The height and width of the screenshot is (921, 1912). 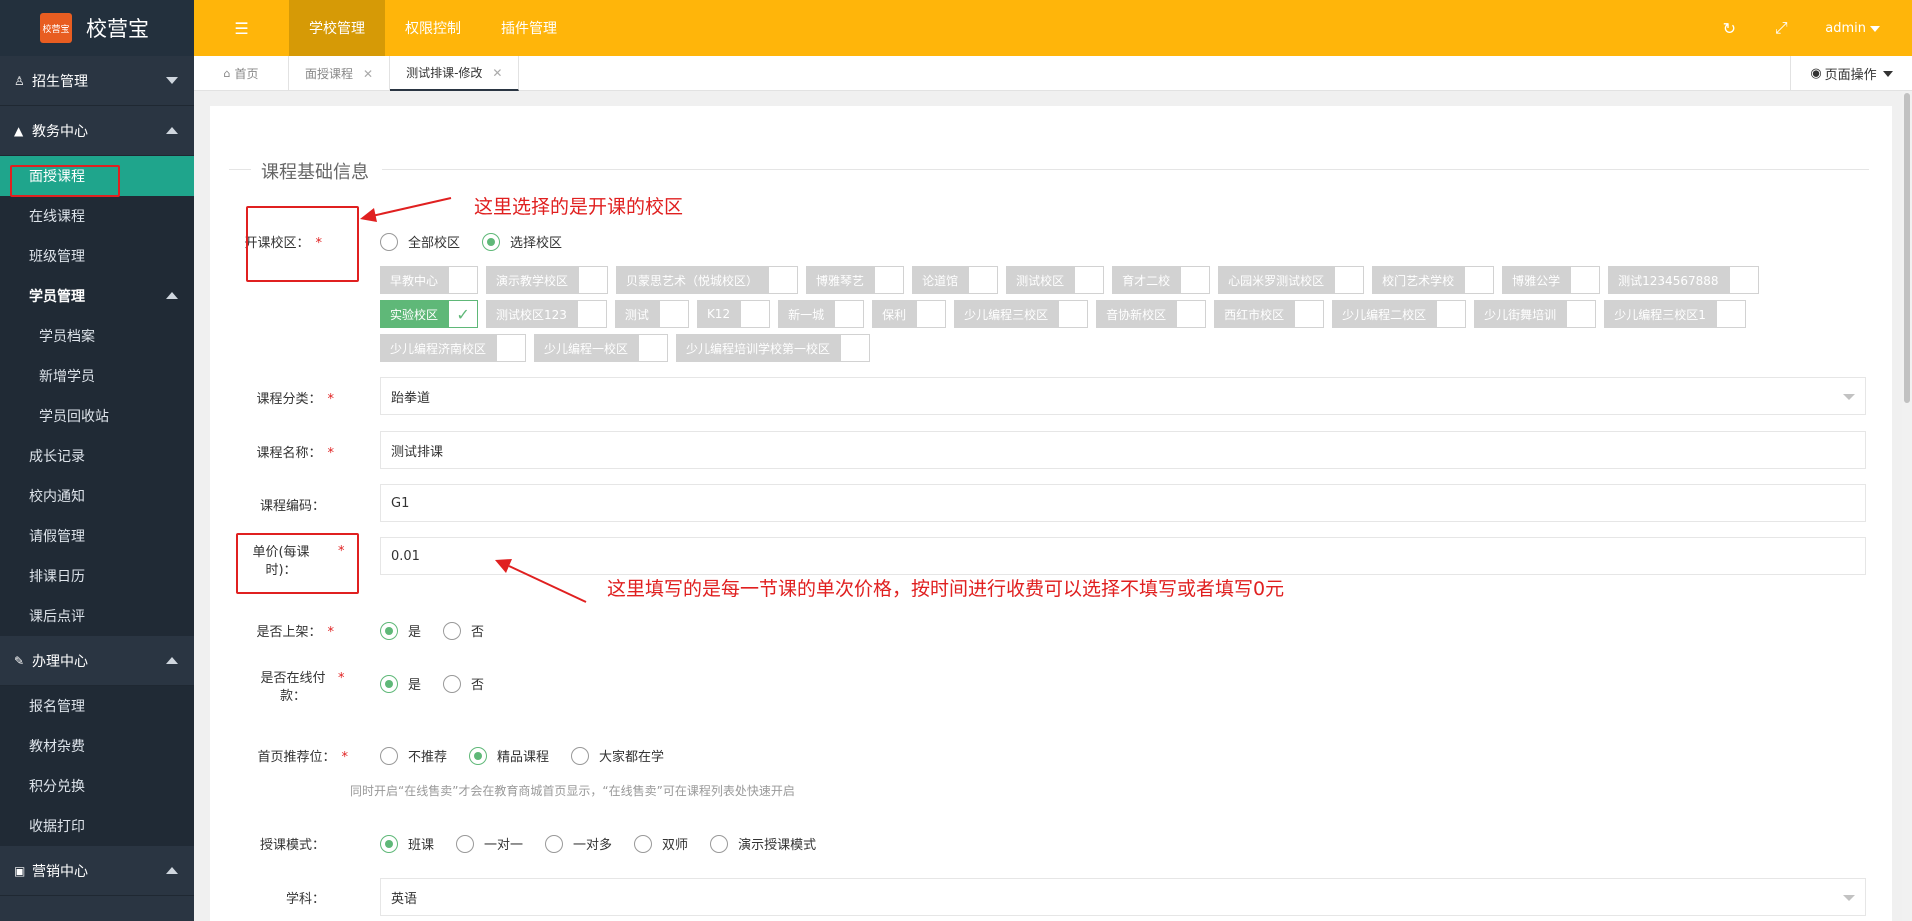 What do you see at coordinates (946, 589) in the screenshot?
I see `annotation-price: 这里填写的是每一节课的单次价格，按时间进行收费可以选择不填写或者填写0元` at bounding box center [946, 589].